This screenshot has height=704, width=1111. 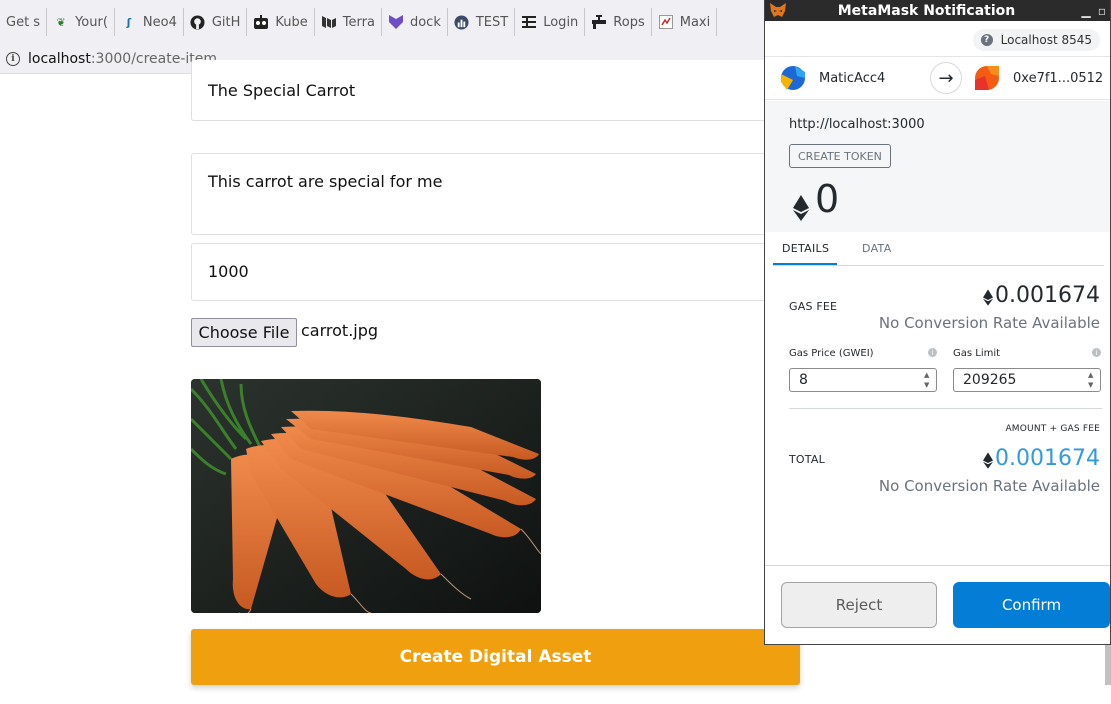 I want to click on metamask-fox-icon, so click(x=778, y=10).